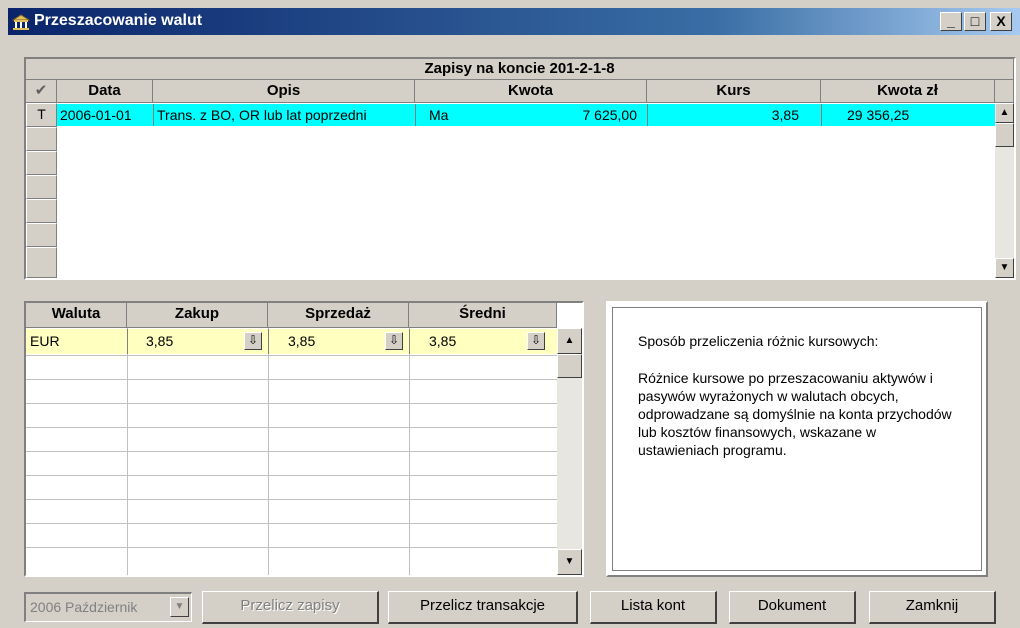 The height and width of the screenshot is (628, 1020). I want to click on period-select: 2006 Październik ▼, so click(108, 607).